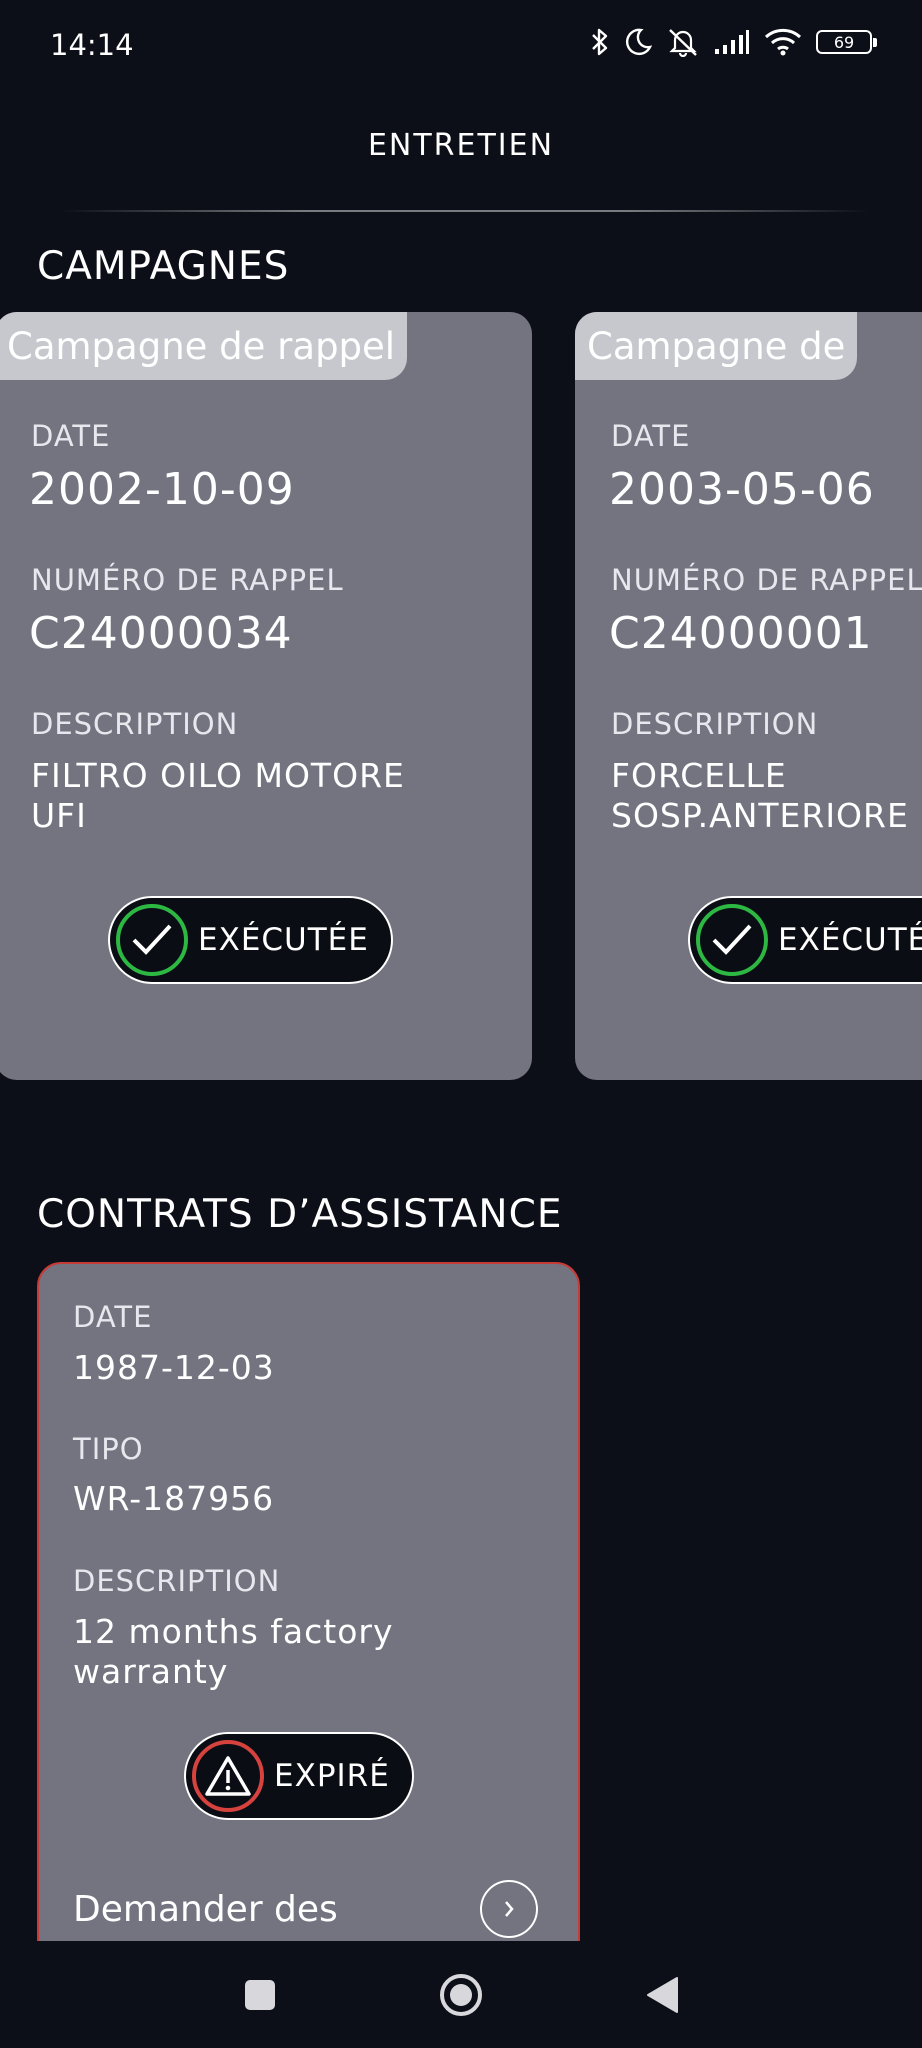 The height and width of the screenshot is (2048, 922). I want to click on status-icons: 69, so click(733, 42).